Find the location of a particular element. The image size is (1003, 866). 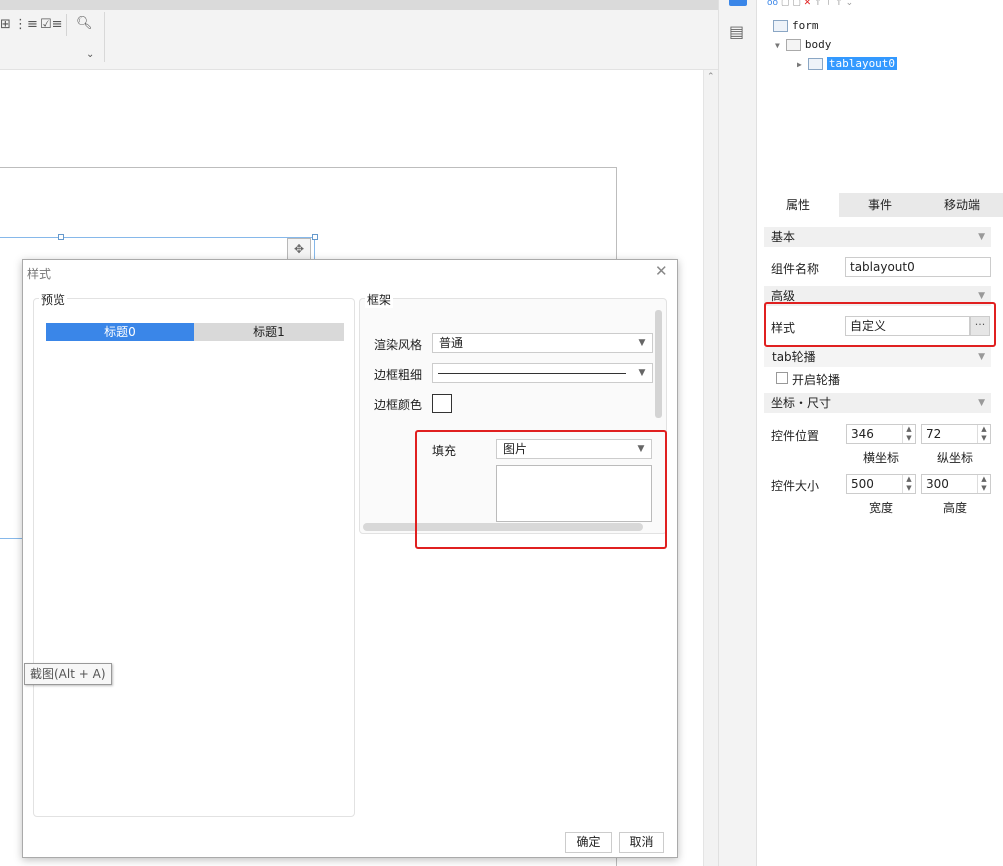

section-tab-carousel: tab轮播 ▼ is located at coordinates (877, 357).